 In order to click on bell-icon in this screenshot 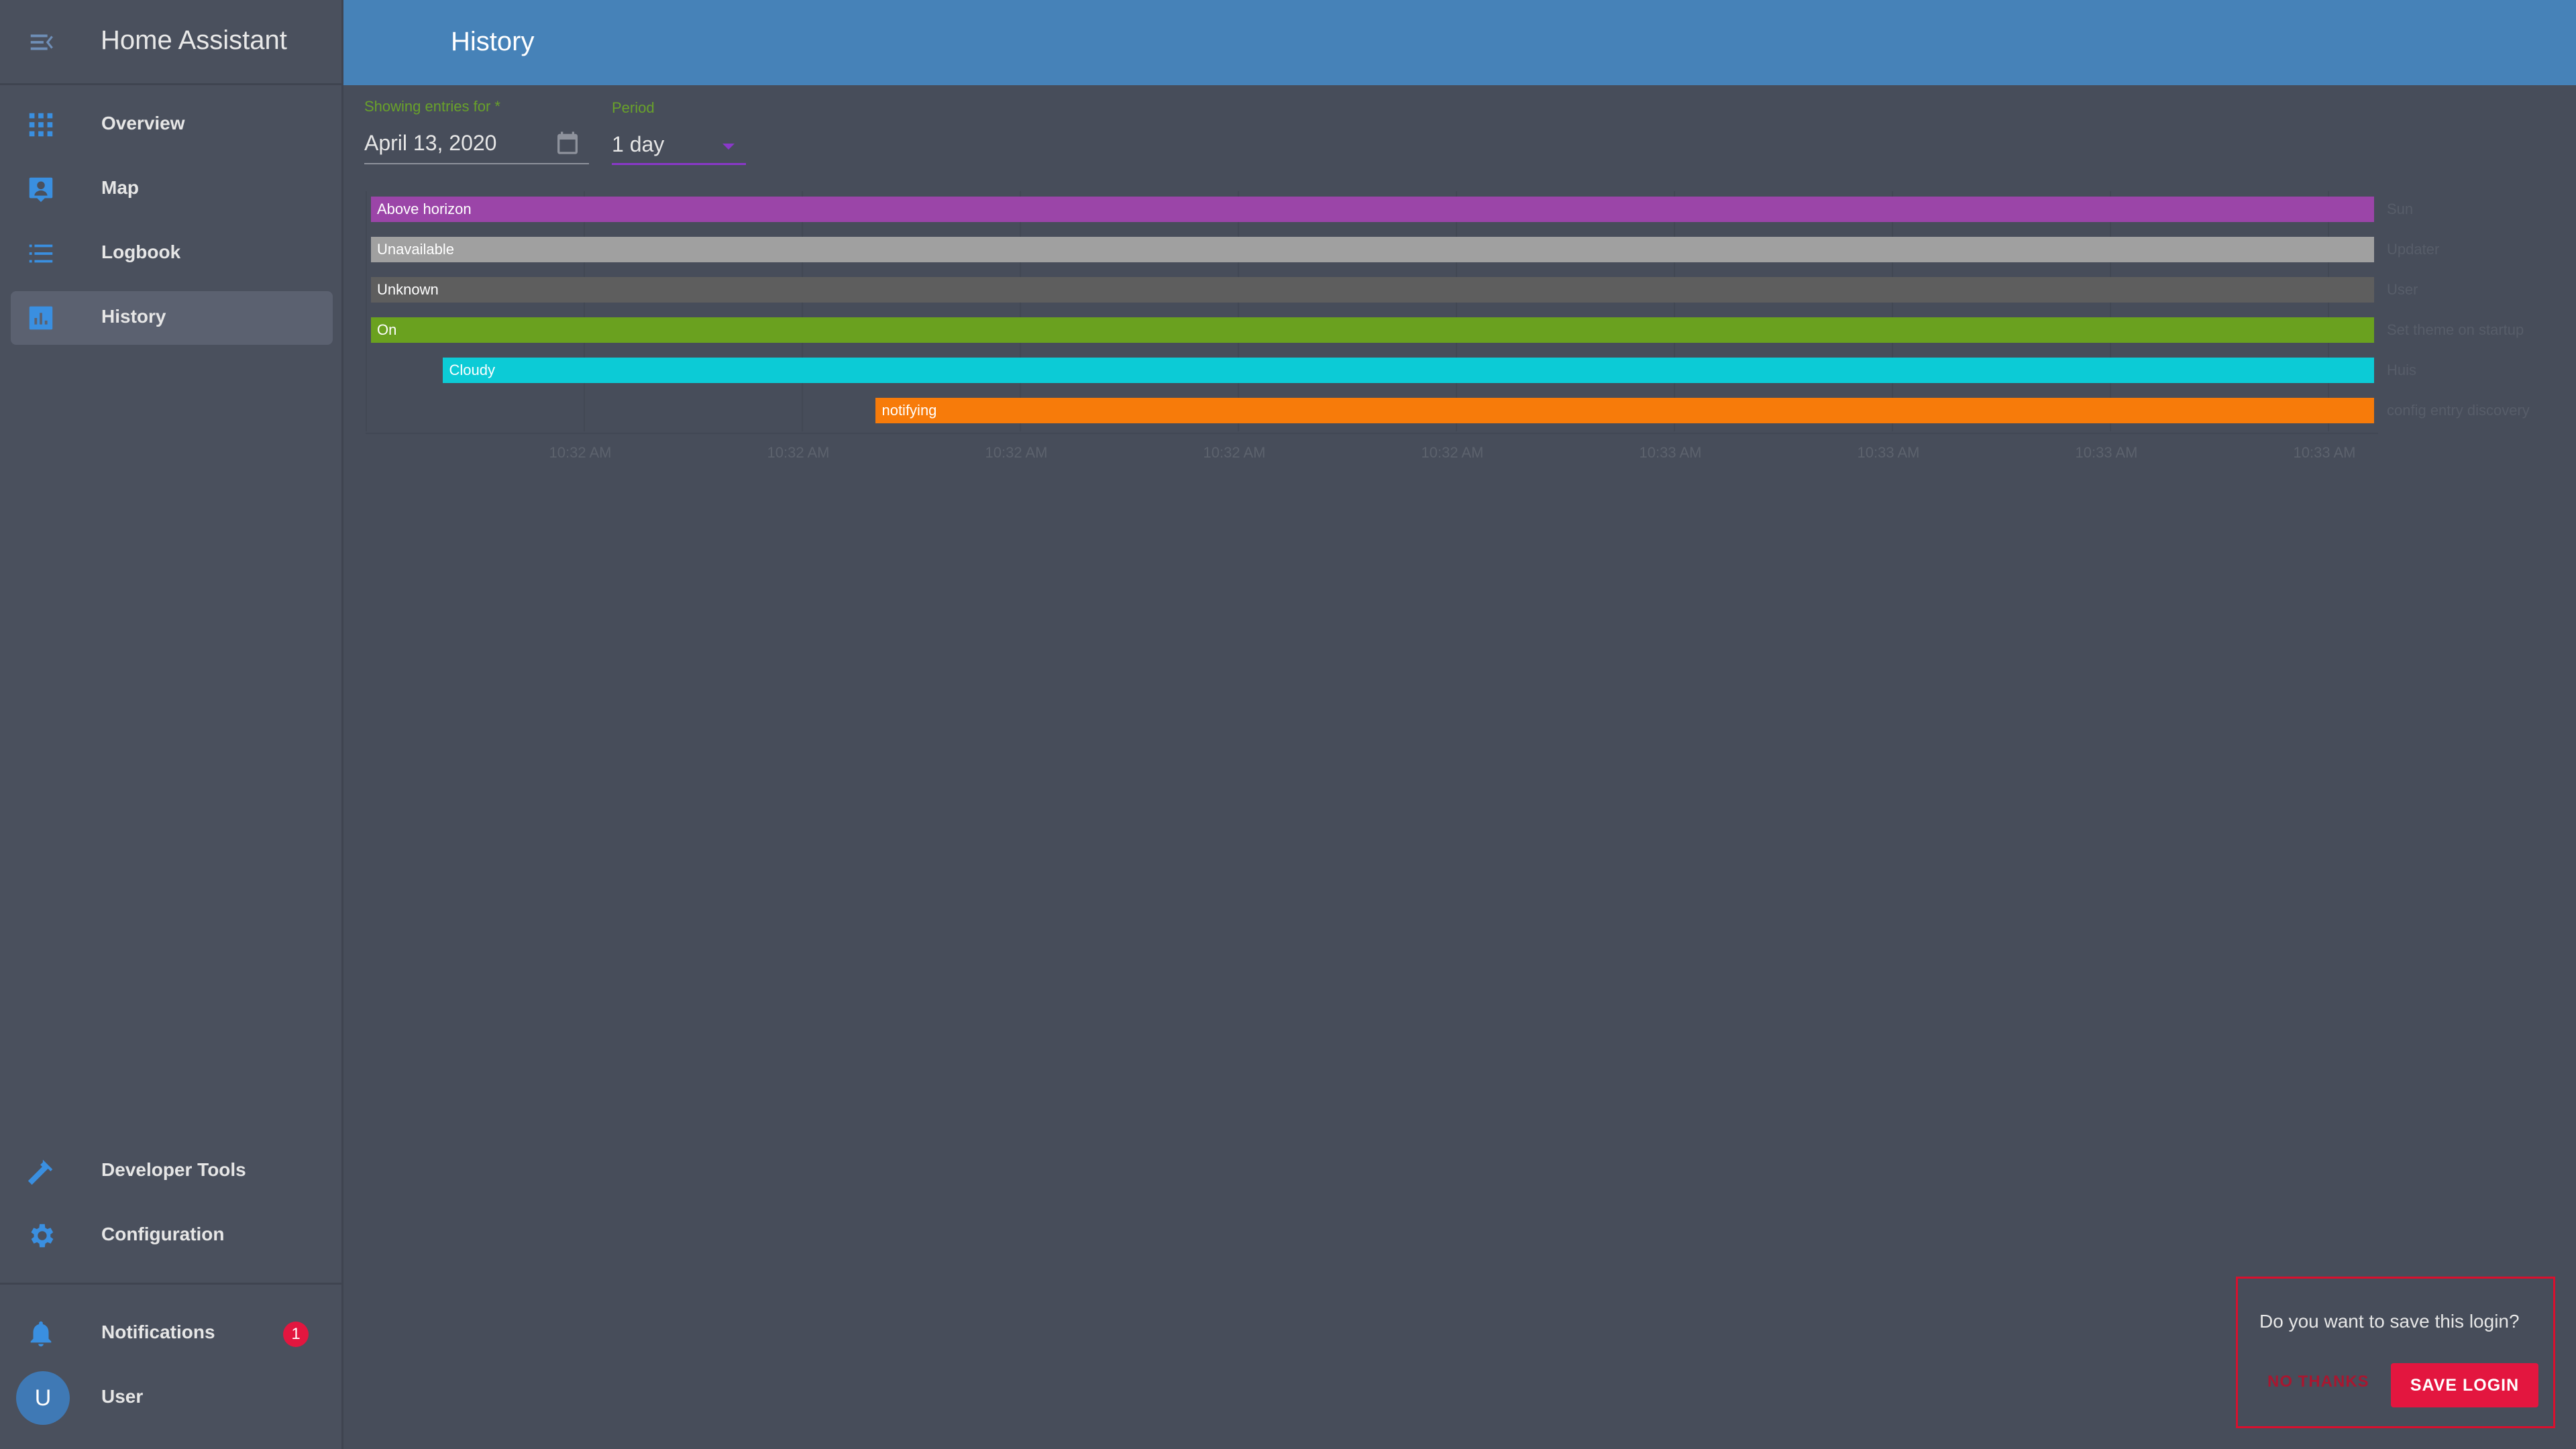, I will do `click(41, 1334)`.